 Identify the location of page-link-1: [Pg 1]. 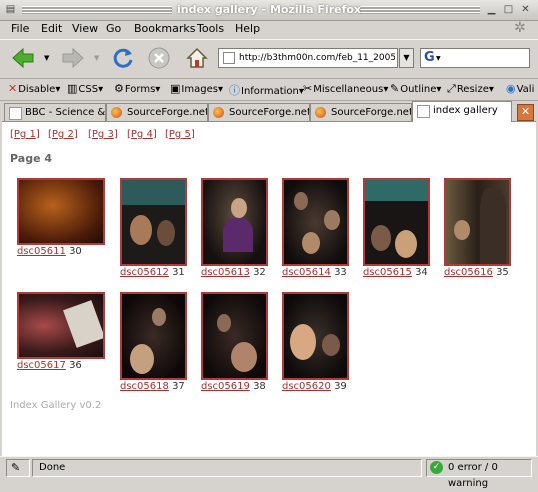
(25, 134).